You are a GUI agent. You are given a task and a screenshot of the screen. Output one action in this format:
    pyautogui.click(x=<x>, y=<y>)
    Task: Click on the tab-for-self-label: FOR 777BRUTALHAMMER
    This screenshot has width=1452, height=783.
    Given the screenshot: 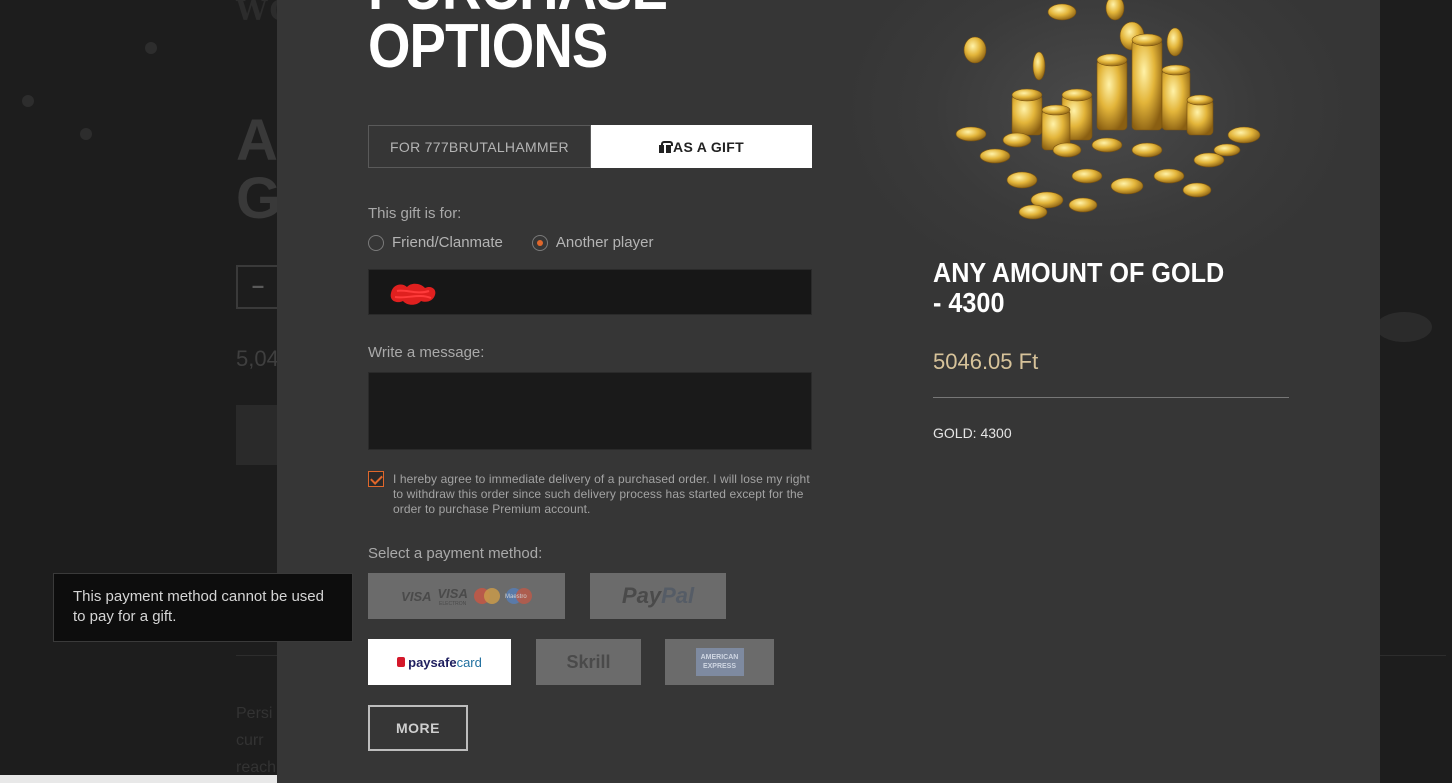 What is the action you would take?
    pyautogui.click(x=479, y=146)
    